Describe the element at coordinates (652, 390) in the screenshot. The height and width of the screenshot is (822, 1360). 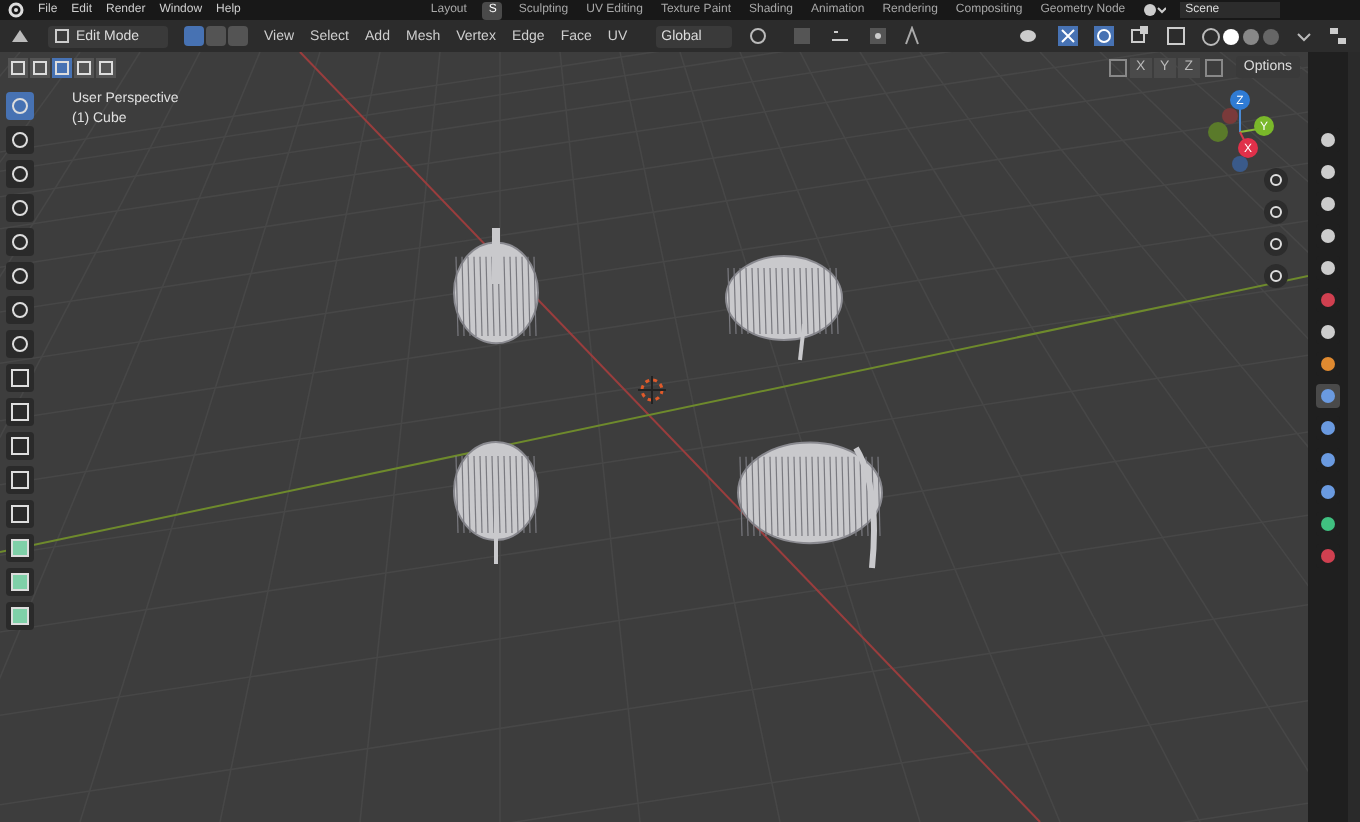
I see `3d-cursor-icon` at that location.